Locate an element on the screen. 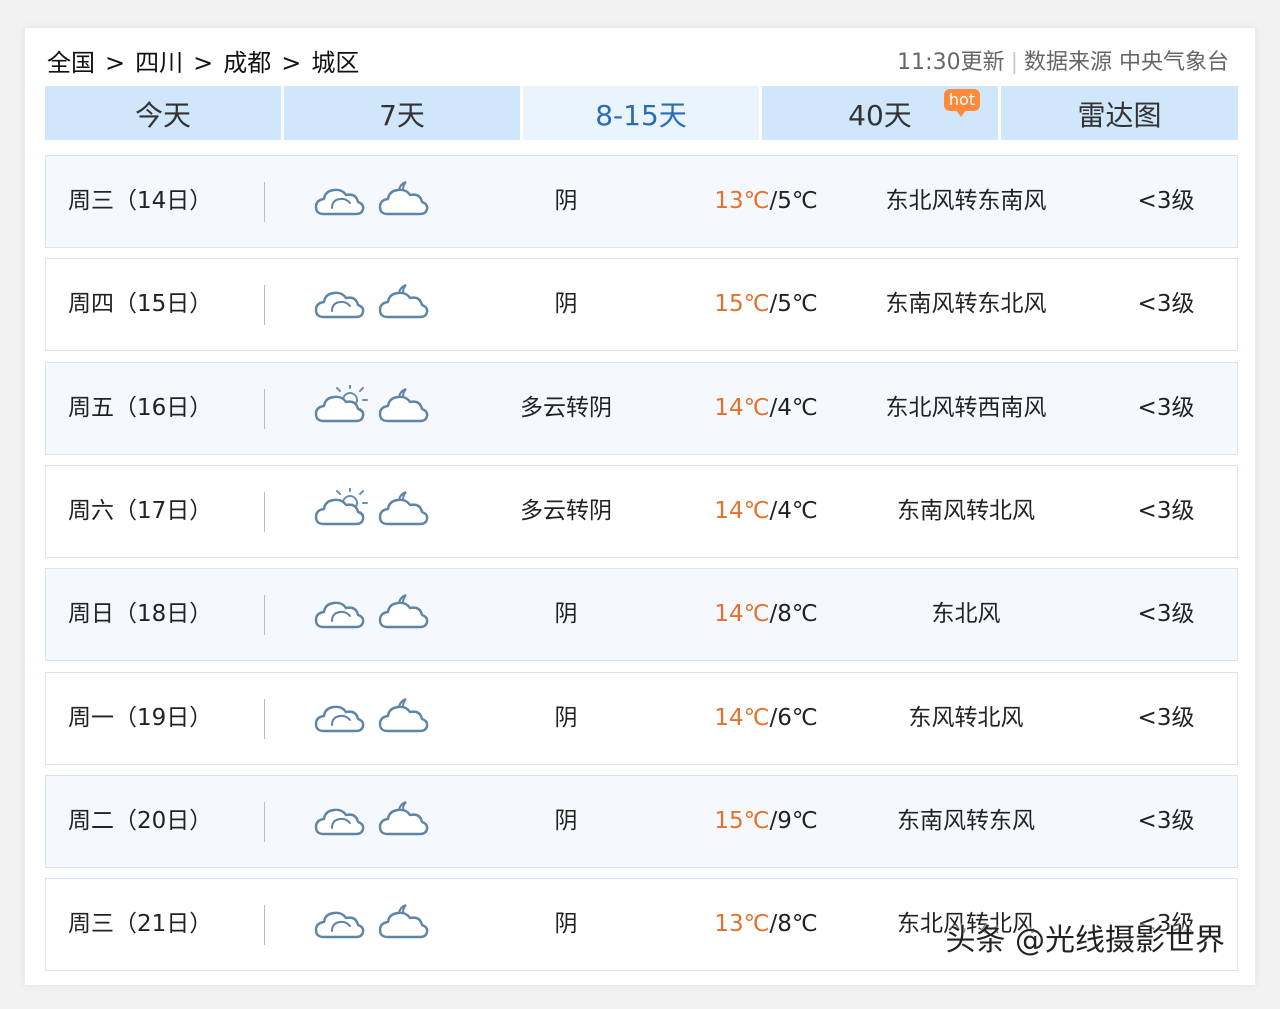 The height and width of the screenshot is (1009, 1280). breadcrumb-province: 四川 is located at coordinates (159, 63).